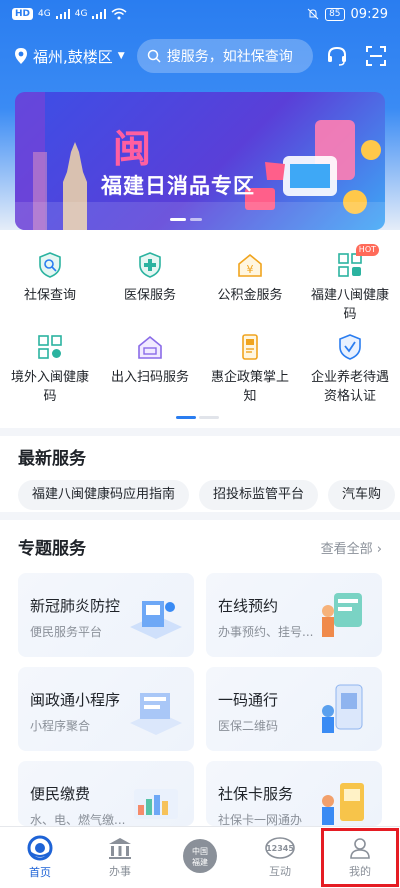 This screenshot has height=888, width=400. What do you see at coordinates (342, 615) in the screenshot?
I see `booking-illustration-icon` at bounding box center [342, 615].